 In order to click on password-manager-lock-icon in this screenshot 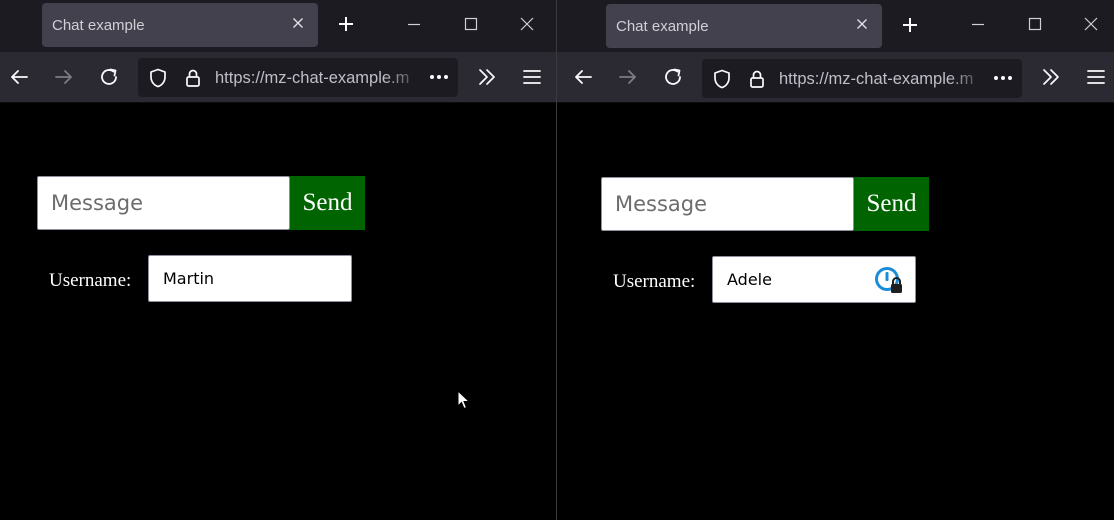, I will do `click(889, 281)`.